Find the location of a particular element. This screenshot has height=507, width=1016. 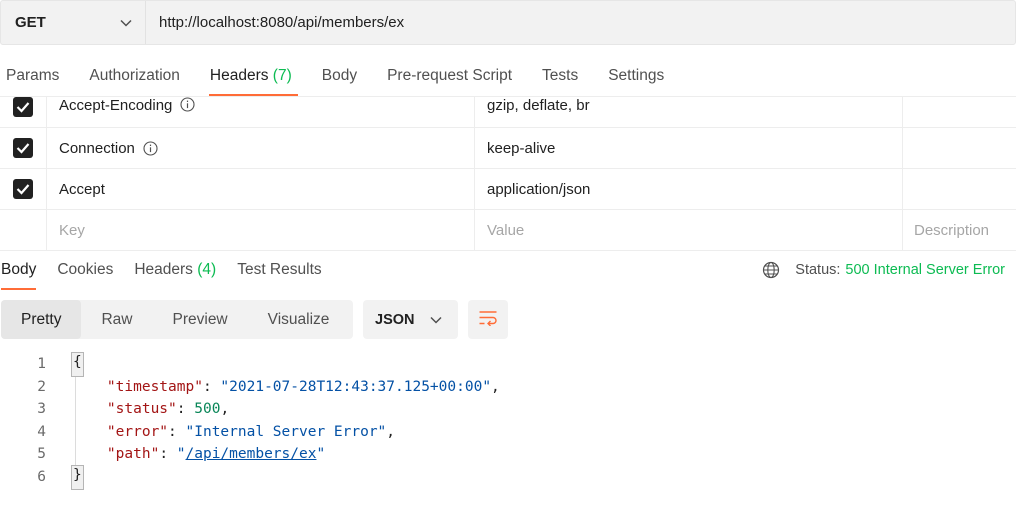

preview-button: Preview is located at coordinates (200, 319).